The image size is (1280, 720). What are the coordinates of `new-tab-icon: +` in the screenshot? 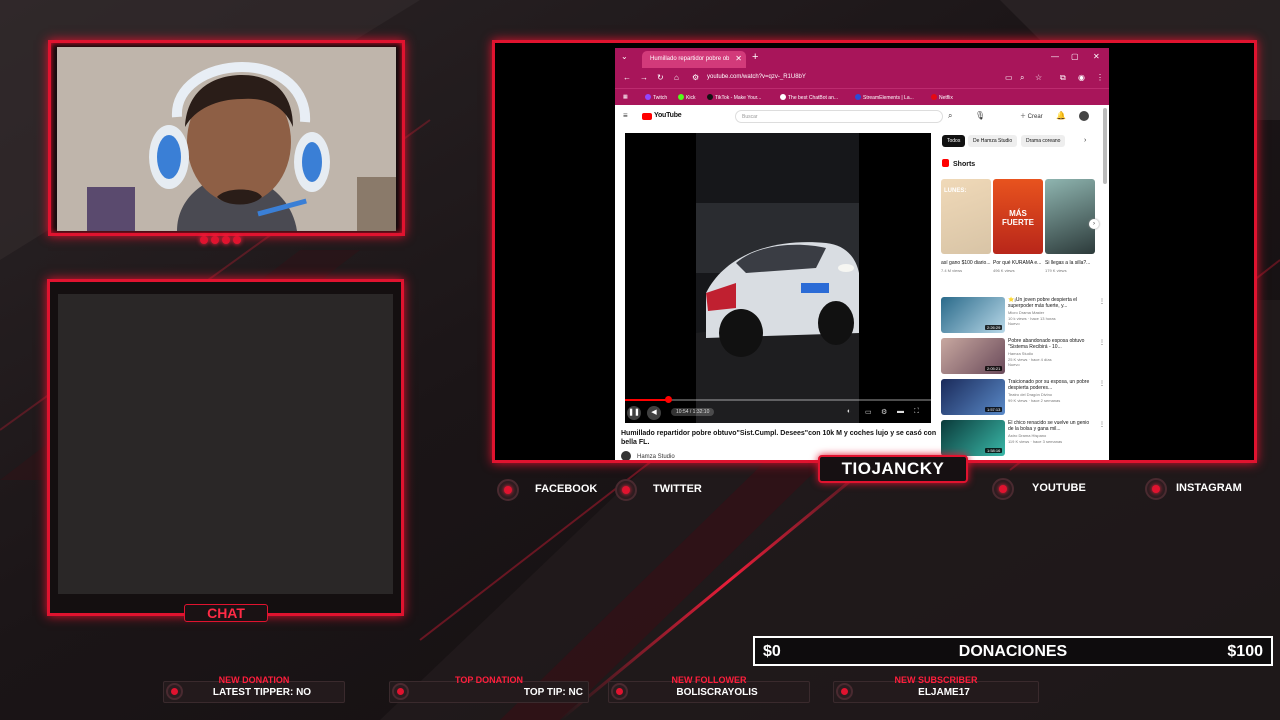 It's located at (755, 57).